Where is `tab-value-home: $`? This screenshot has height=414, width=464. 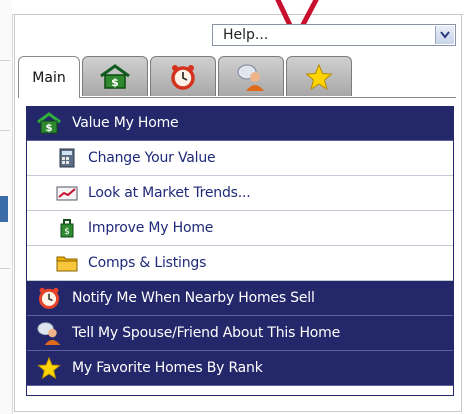
tab-value-home: $ is located at coordinates (115, 76).